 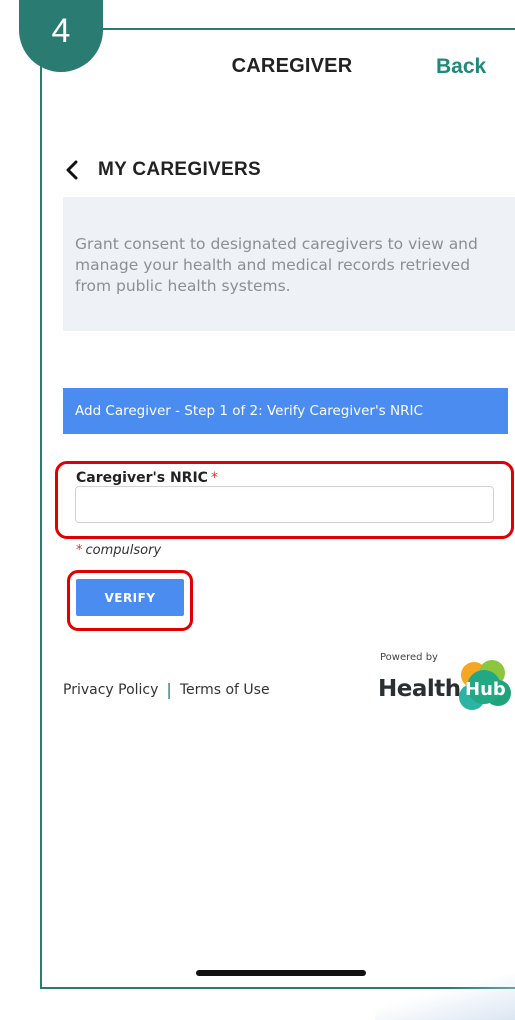 I want to click on bottom-decoration, so click(x=445, y=997).